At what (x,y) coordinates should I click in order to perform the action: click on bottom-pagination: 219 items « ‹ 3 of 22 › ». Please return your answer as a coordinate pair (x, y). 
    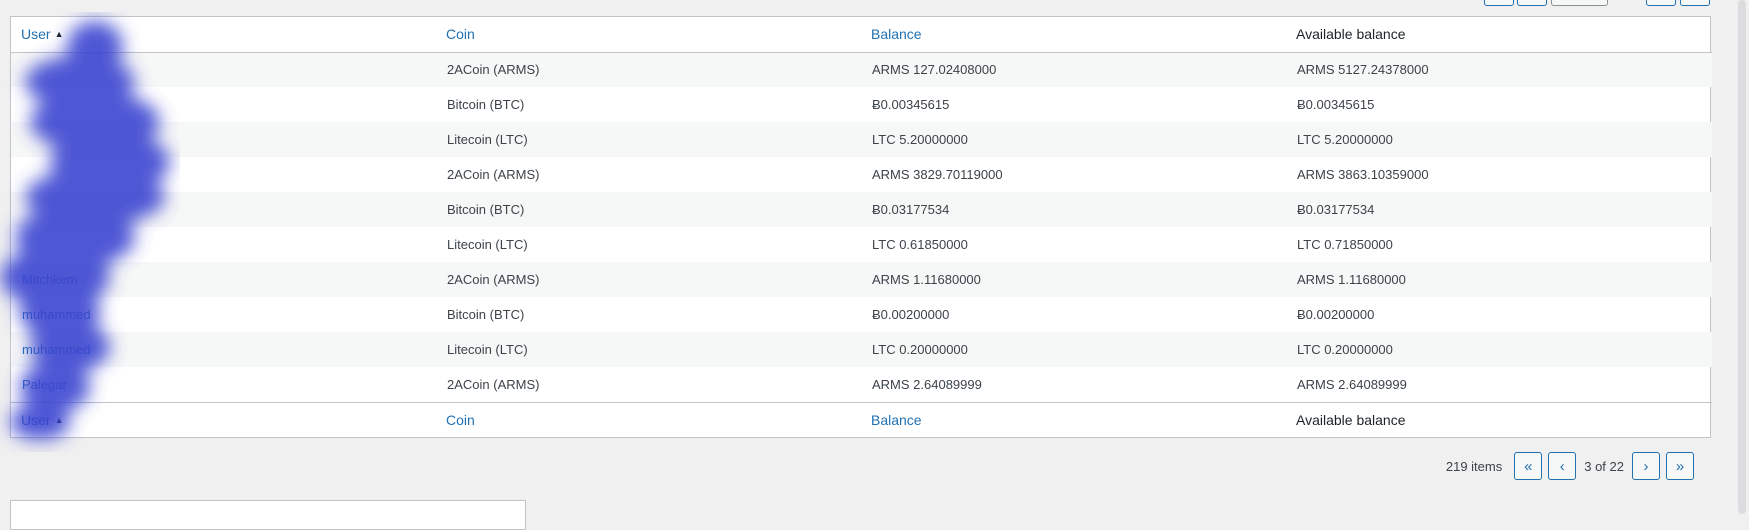
    Looking at the image, I should click on (1570, 466).